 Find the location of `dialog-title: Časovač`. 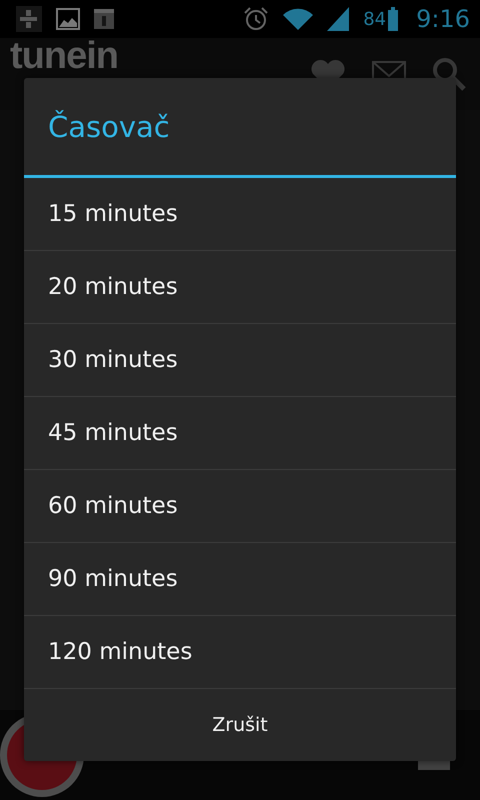

dialog-title: Časovač is located at coordinates (240, 128).